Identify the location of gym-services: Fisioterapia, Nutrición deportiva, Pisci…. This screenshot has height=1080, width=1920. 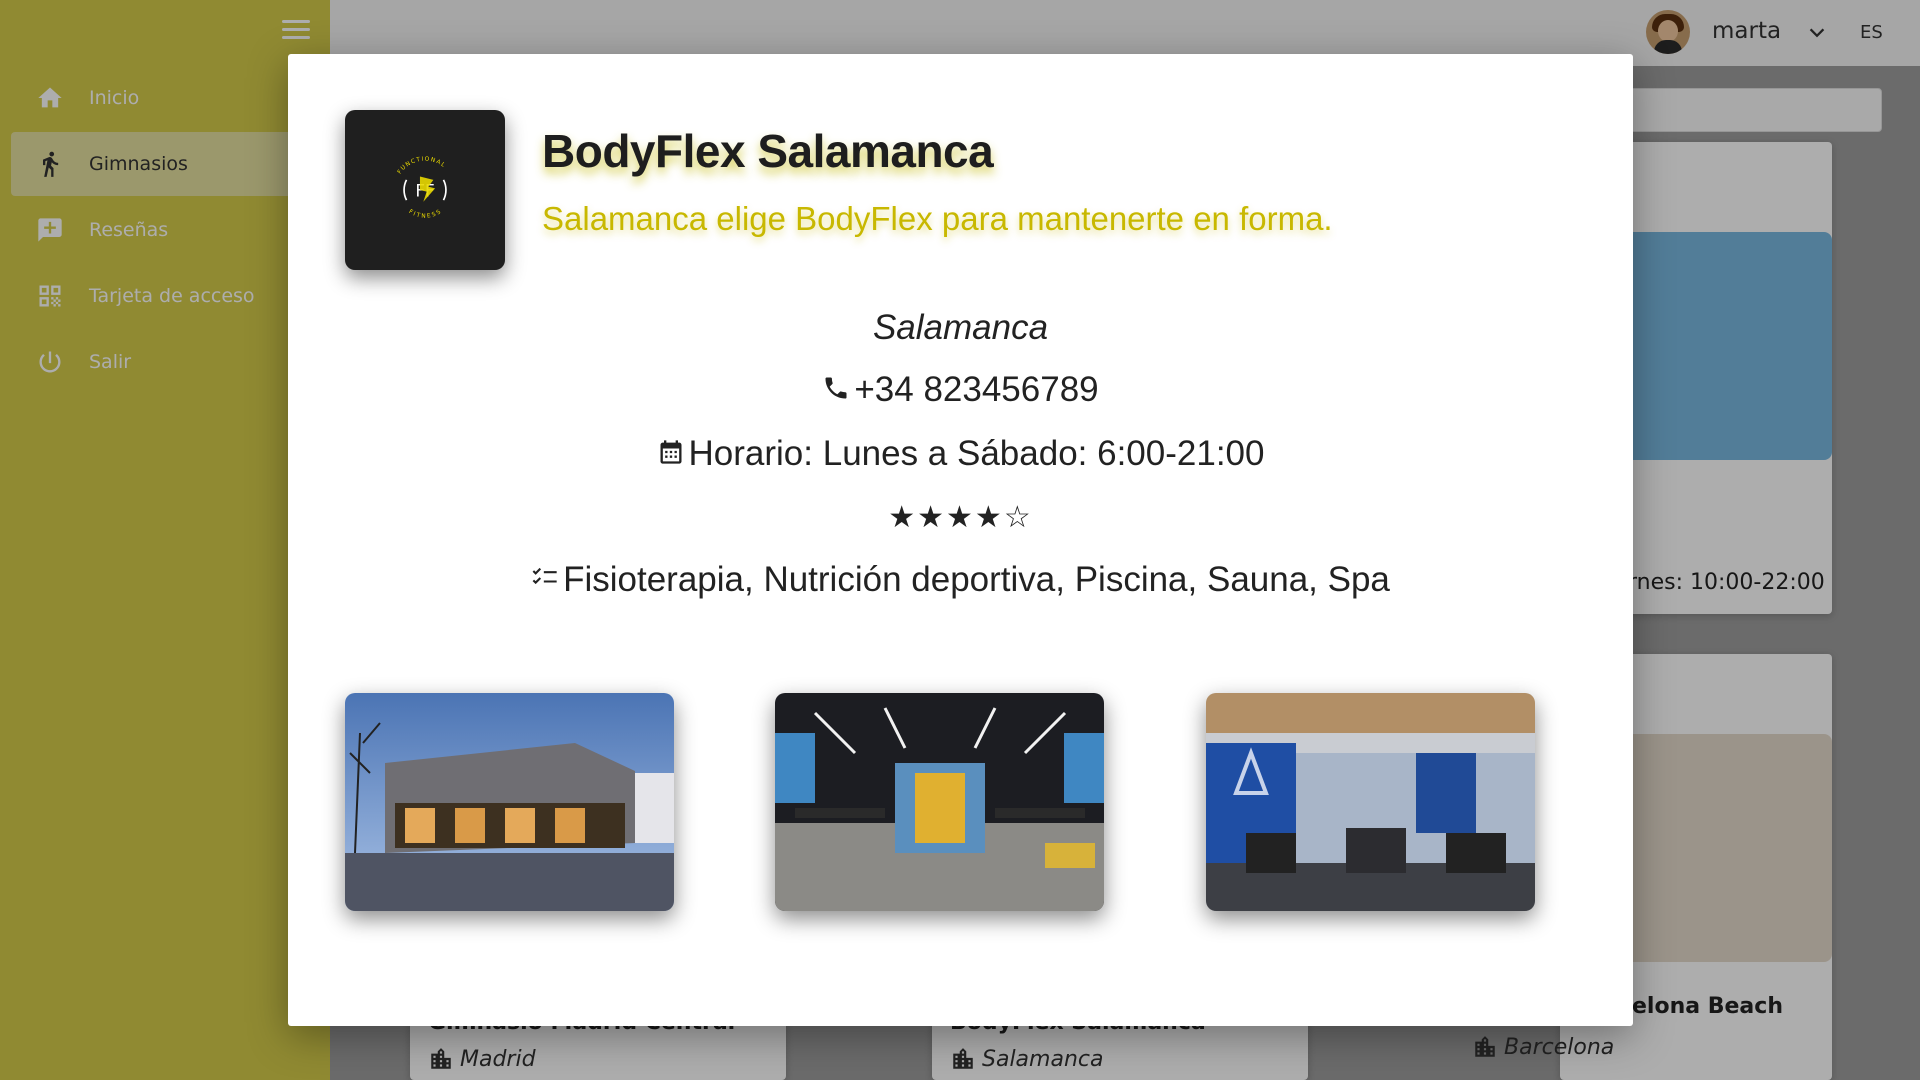
(960, 580).